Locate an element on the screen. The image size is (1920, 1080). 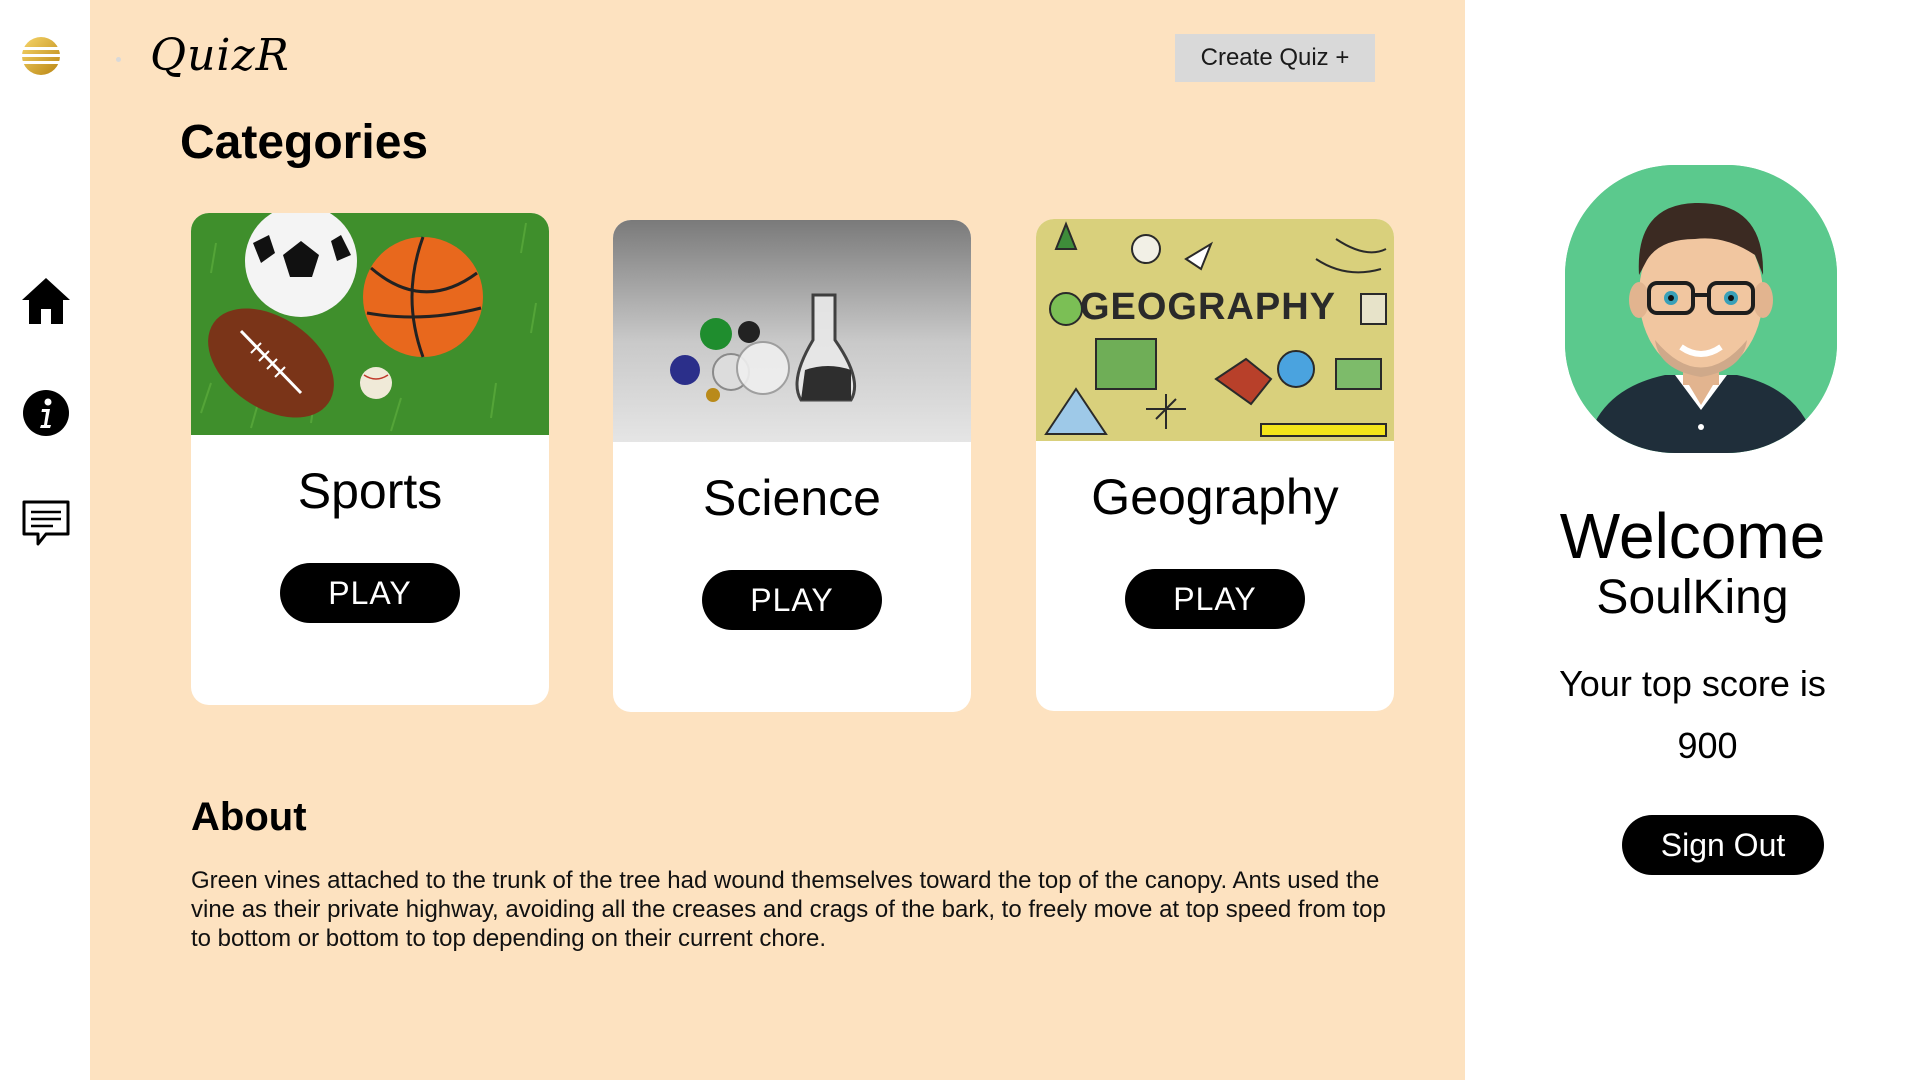
geography-image: GEOGRAPHY is located at coordinates (1215, 330).